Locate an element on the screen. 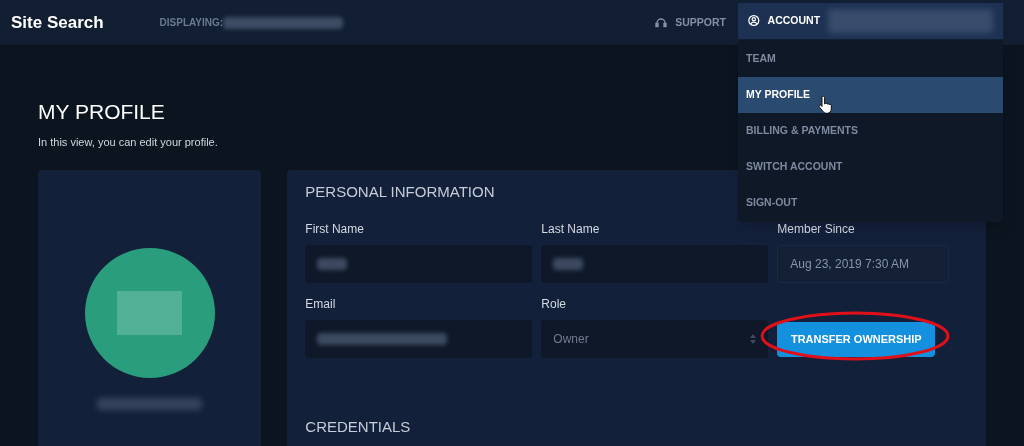  account-button: ACCOUNT is located at coordinates (870, 20).